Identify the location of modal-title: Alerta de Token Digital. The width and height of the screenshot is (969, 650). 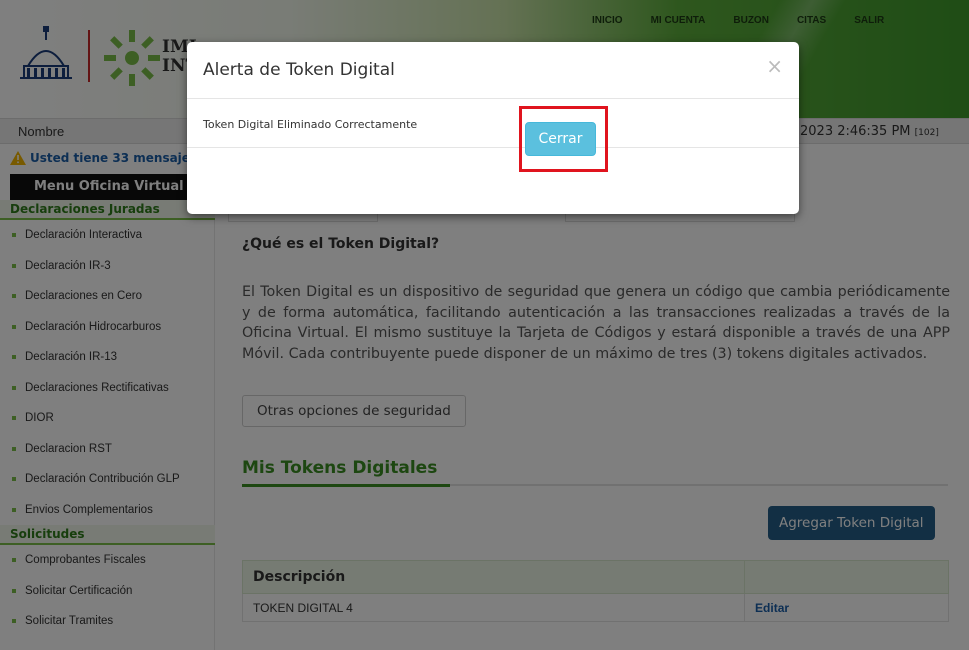
(299, 70).